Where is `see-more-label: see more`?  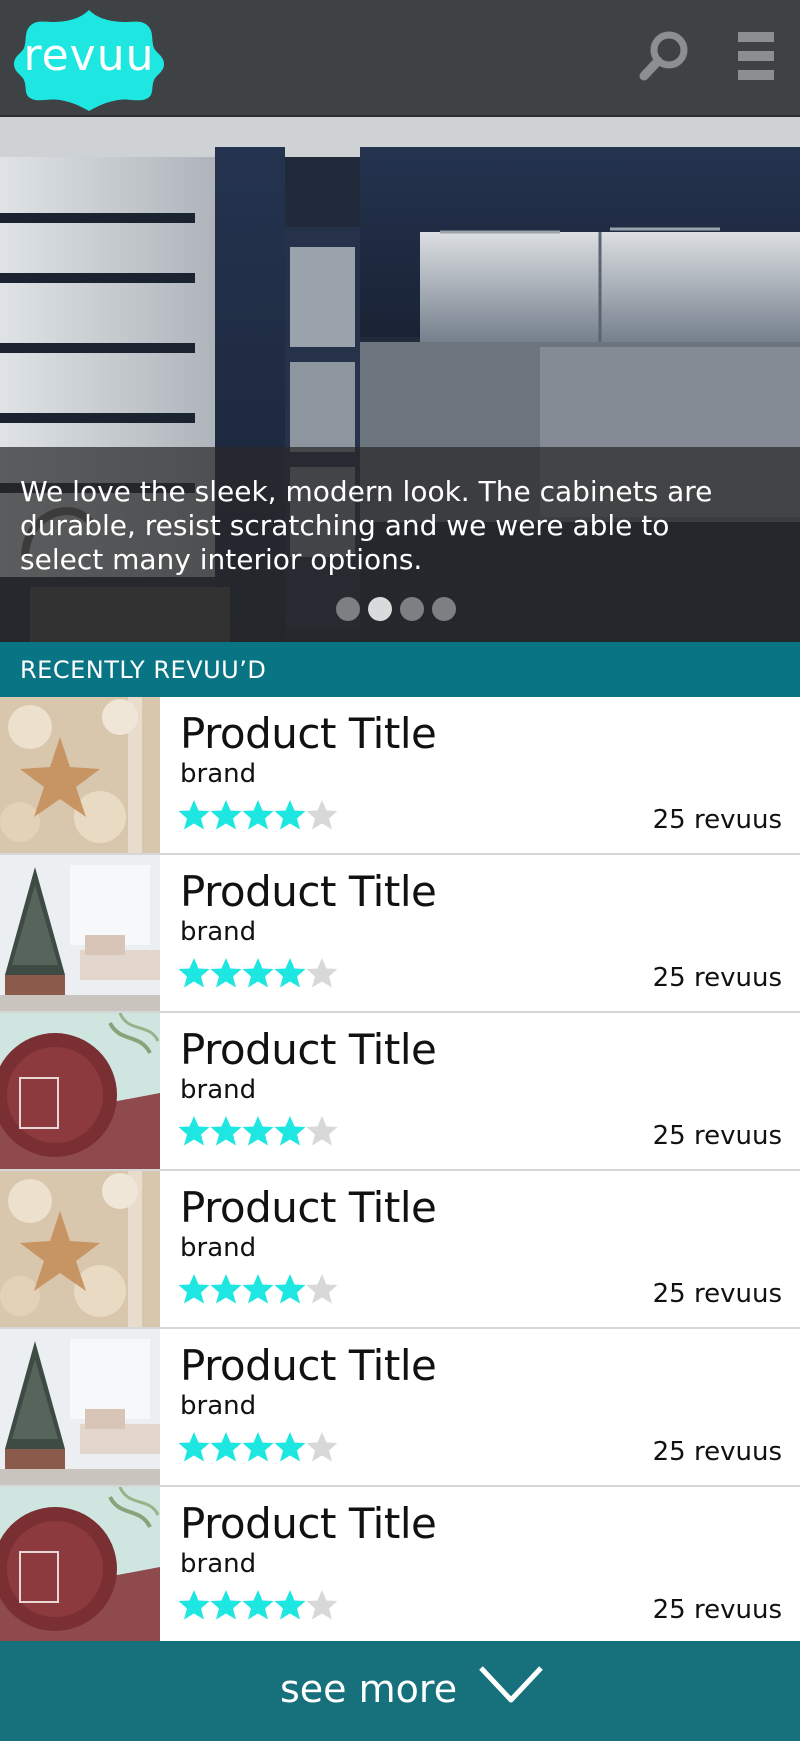 see-more-label: see more is located at coordinates (369, 1689).